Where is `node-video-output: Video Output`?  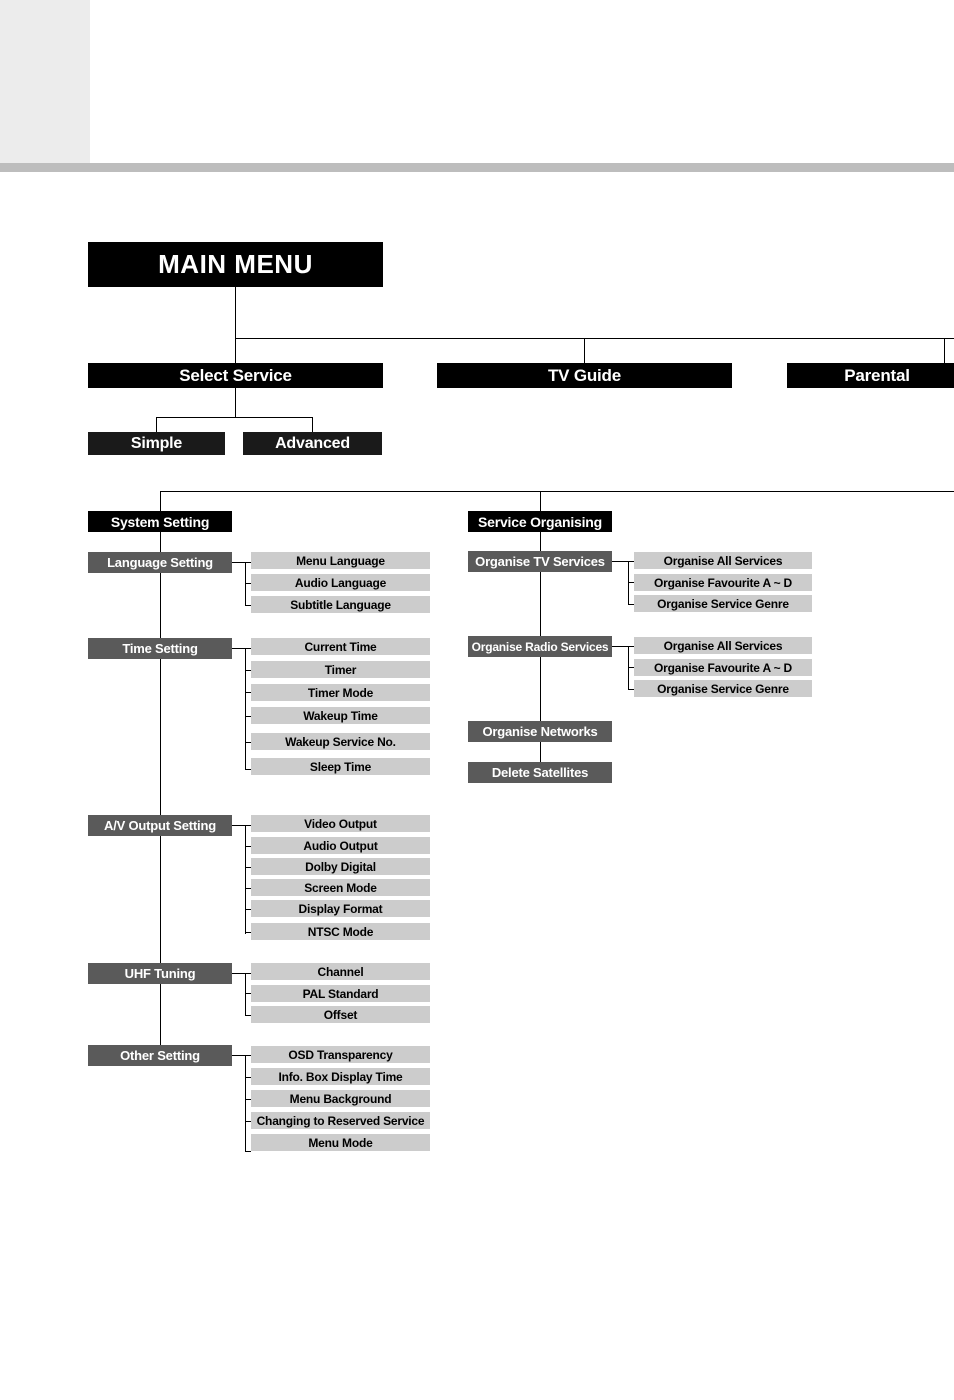
node-video-output: Video Output is located at coordinates (340, 823).